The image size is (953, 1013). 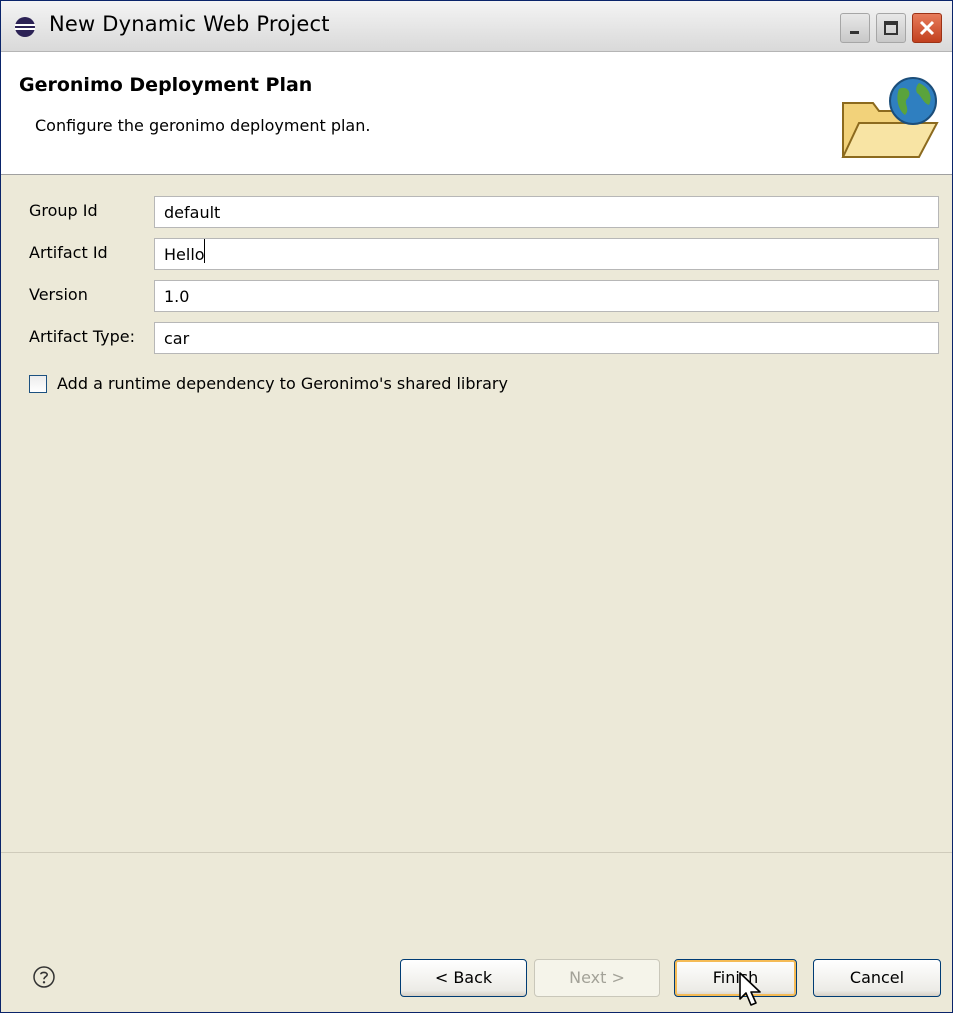 I want to click on version-label: Version, so click(x=58, y=294).